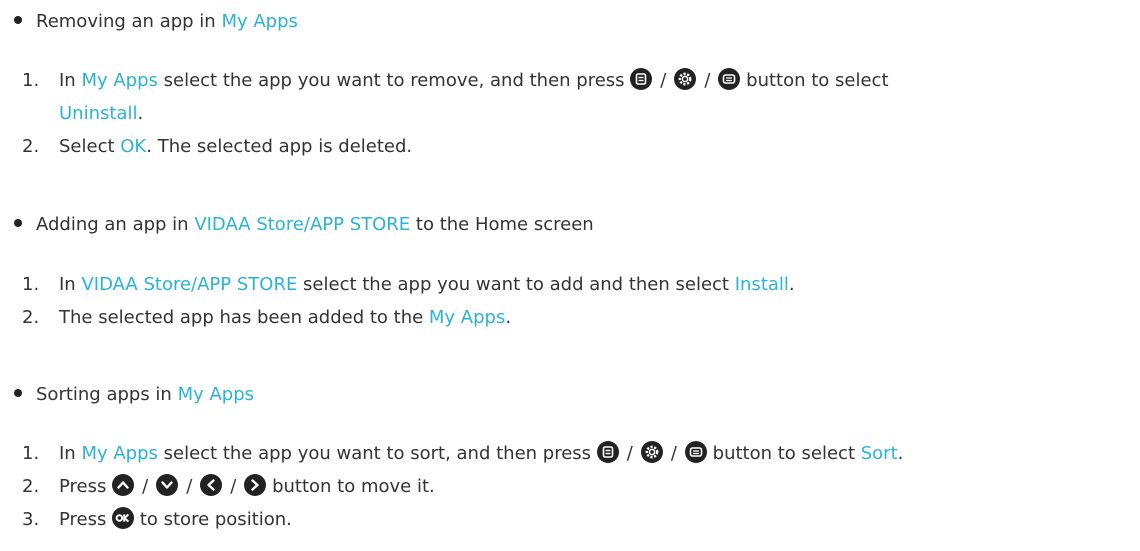  What do you see at coordinates (879, 453) in the screenshot?
I see `sort-link: Sort` at bounding box center [879, 453].